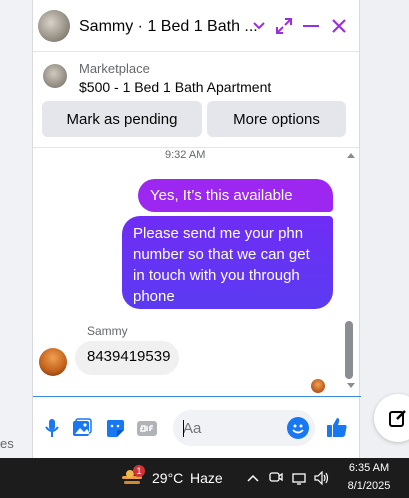 This screenshot has width=409, height=498. I want to click on windows-taskbar: 1 29°C Haze 6:35 AM 8/1/2025, so click(204, 478).